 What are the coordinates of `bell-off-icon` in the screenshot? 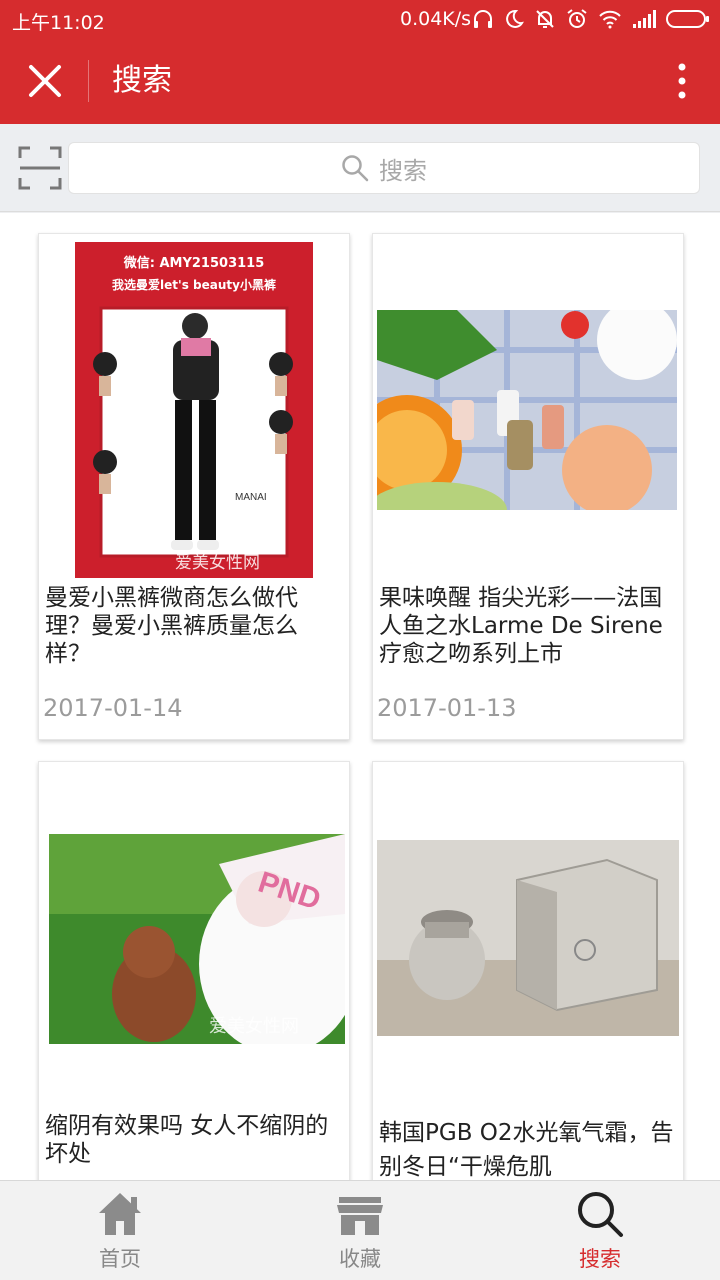 It's located at (545, 19).